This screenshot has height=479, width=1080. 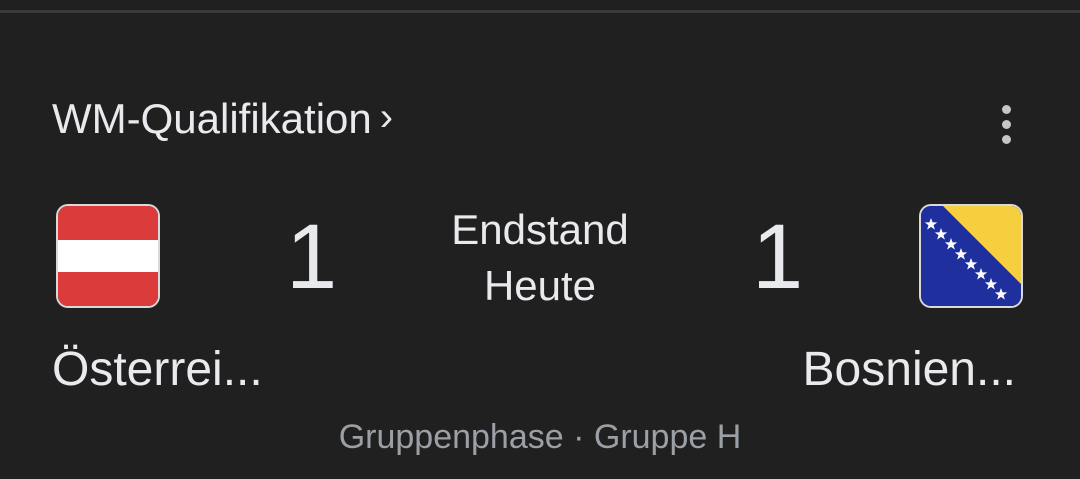 I want to click on match-status: Endstand Heute, so click(x=540, y=258).